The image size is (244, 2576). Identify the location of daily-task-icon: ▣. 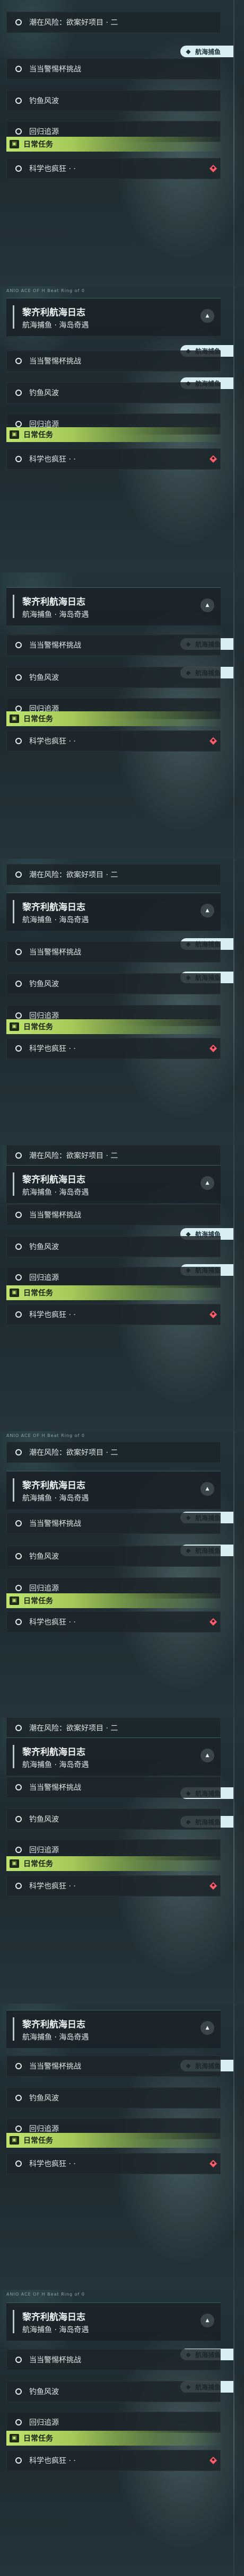
(15, 1026).